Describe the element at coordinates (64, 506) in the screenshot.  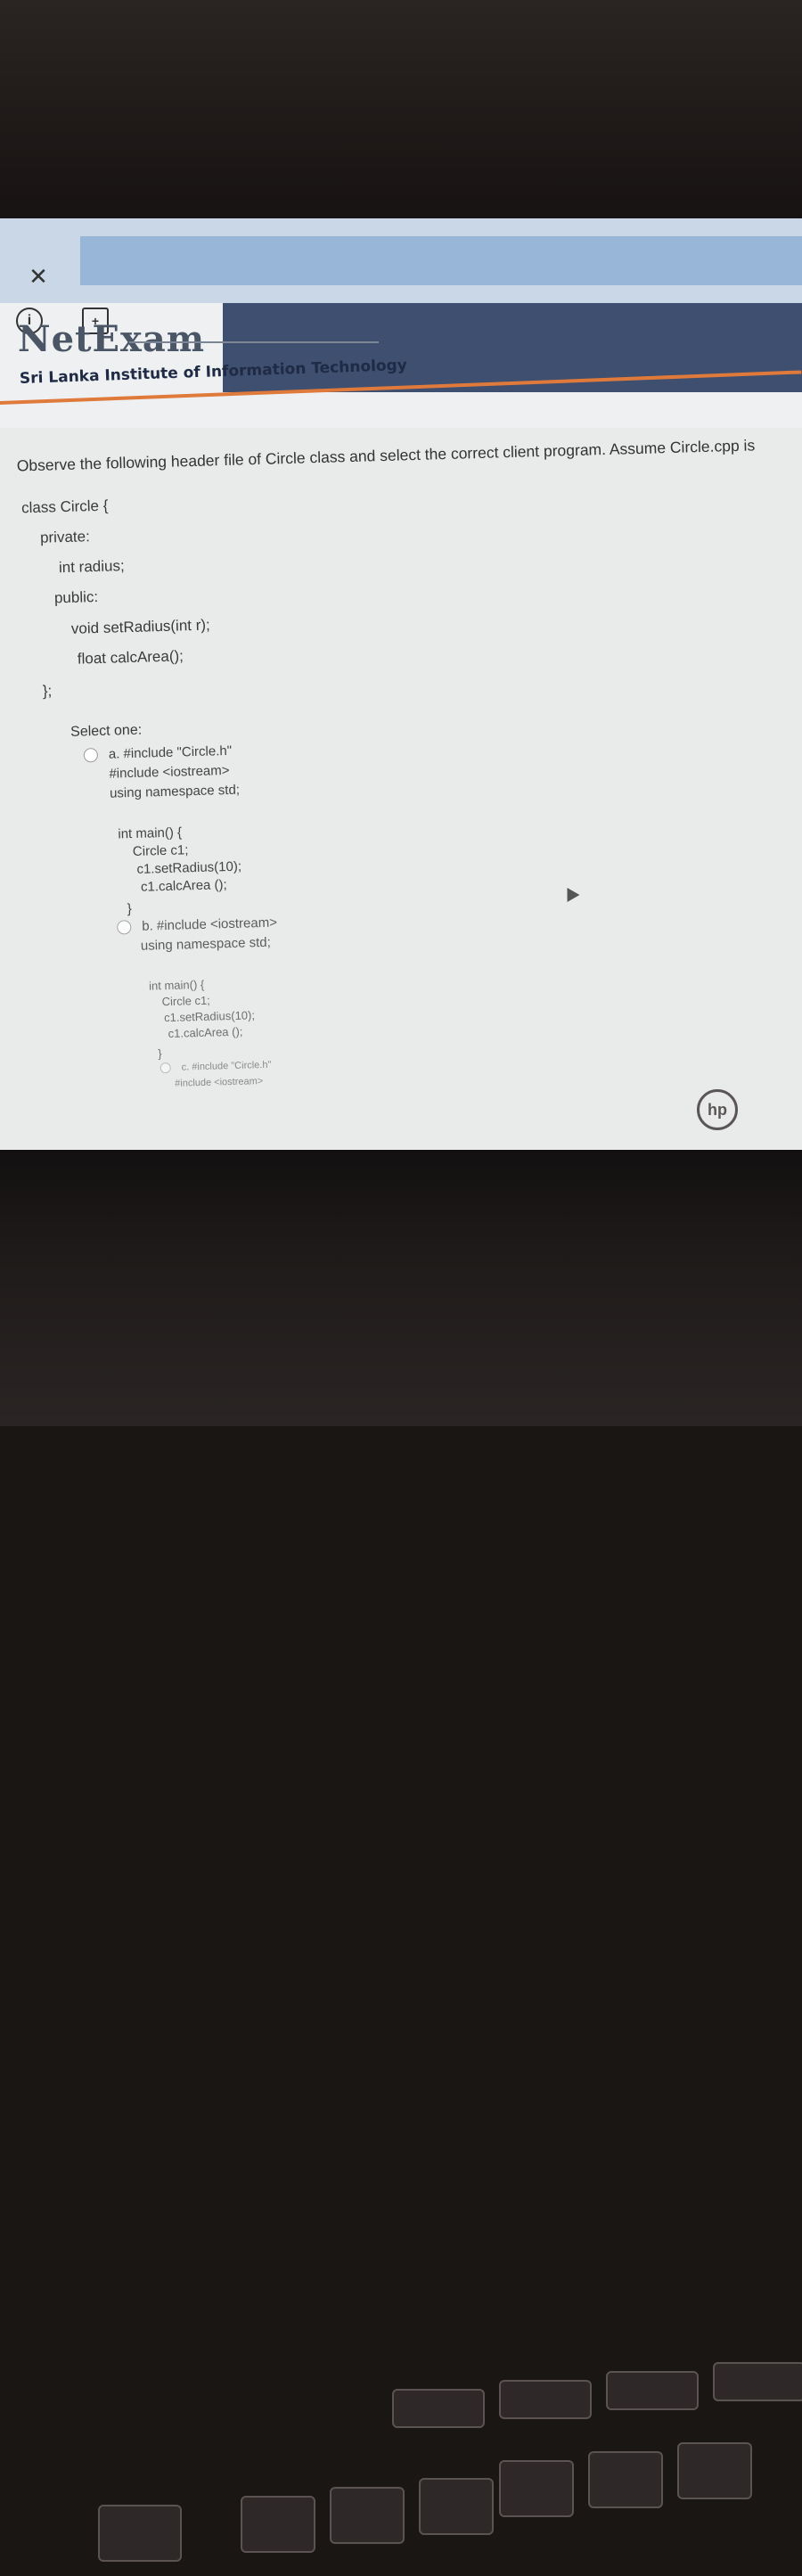
I see `code-line: class Circle {` at that location.